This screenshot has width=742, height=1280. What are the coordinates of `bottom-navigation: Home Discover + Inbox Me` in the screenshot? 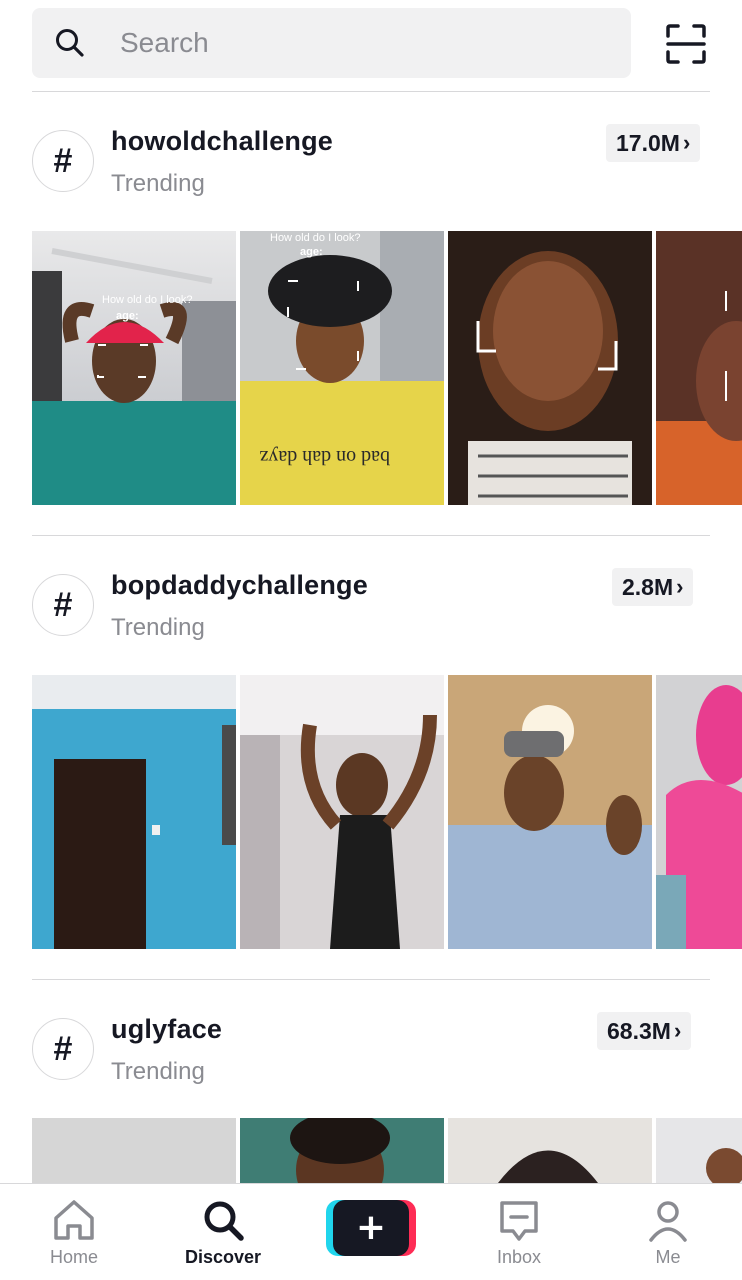 It's located at (371, 1231).